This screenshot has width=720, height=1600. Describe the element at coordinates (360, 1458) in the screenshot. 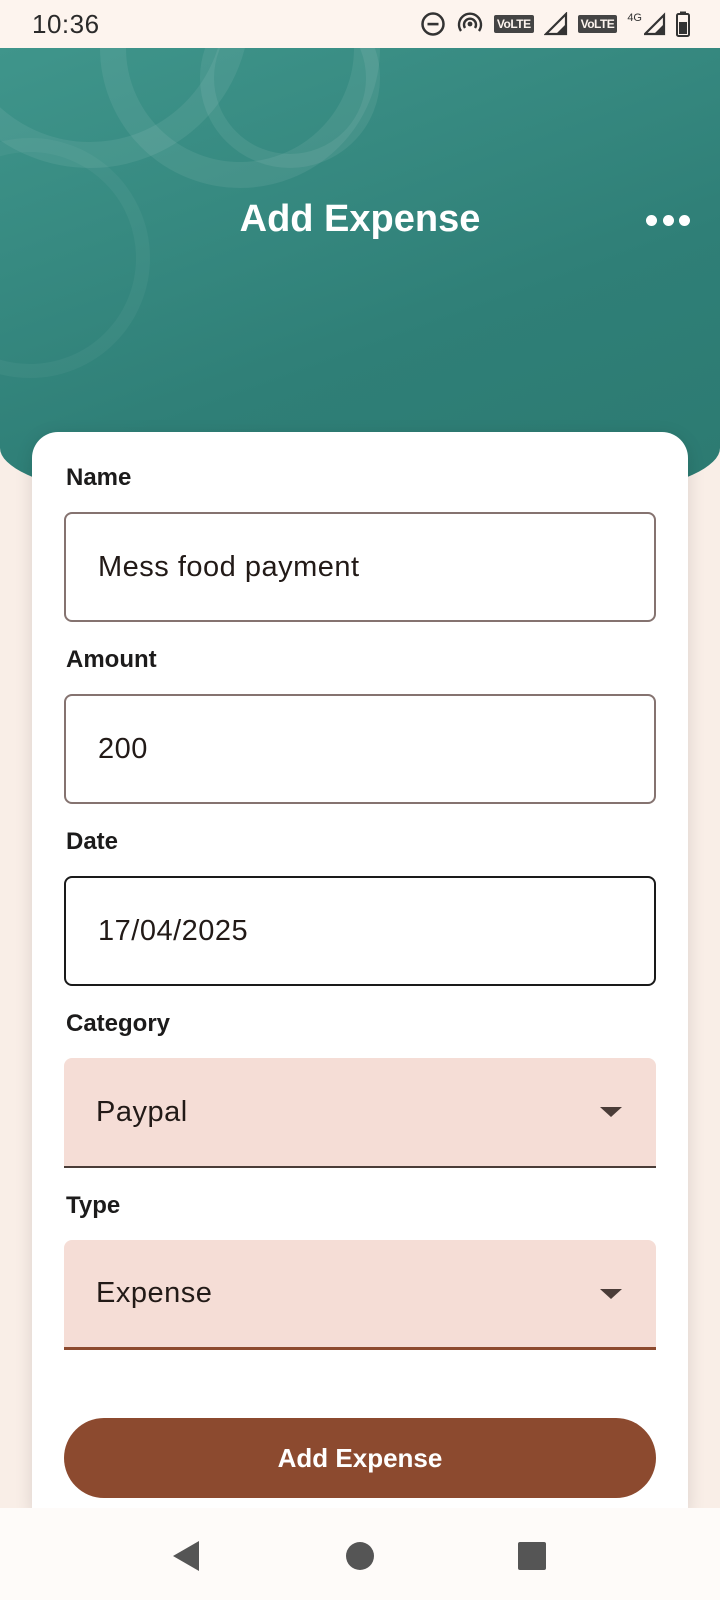

I see `add-expense-button: Add Expense` at that location.